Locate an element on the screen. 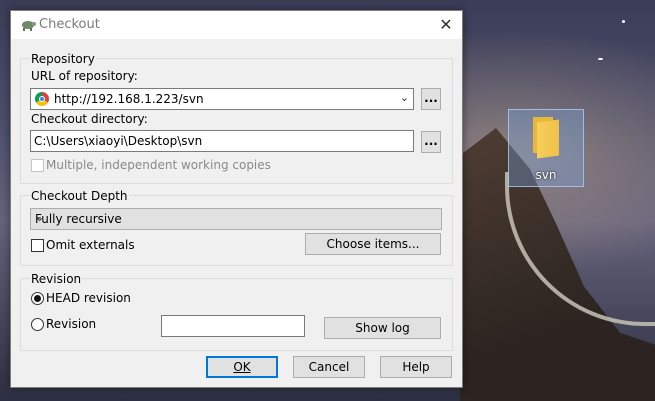 Image resolution: width=655 pixels, height=401 pixels. revision-input is located at coordinates (233, 326).